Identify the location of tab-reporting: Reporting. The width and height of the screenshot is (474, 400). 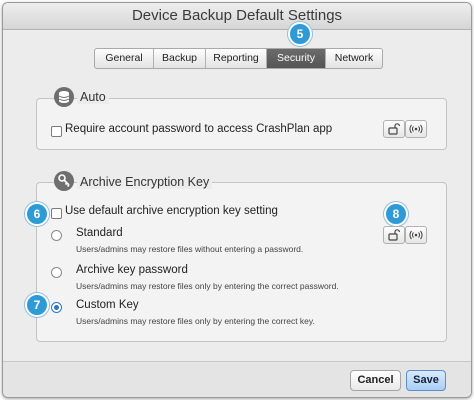
(236, 58).